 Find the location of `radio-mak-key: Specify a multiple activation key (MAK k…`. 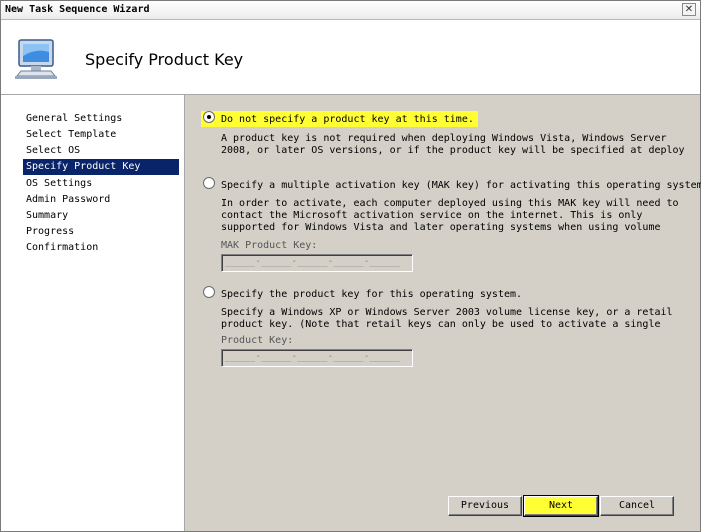

radio-mak-key: Specify a multiple activation key (MAK k… is located at coordinates (451, 185).